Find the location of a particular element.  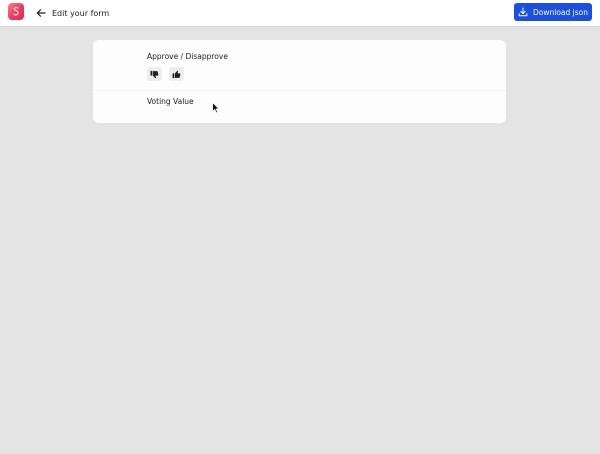

thumbs-up-icon is located at coordinates (176, 74).